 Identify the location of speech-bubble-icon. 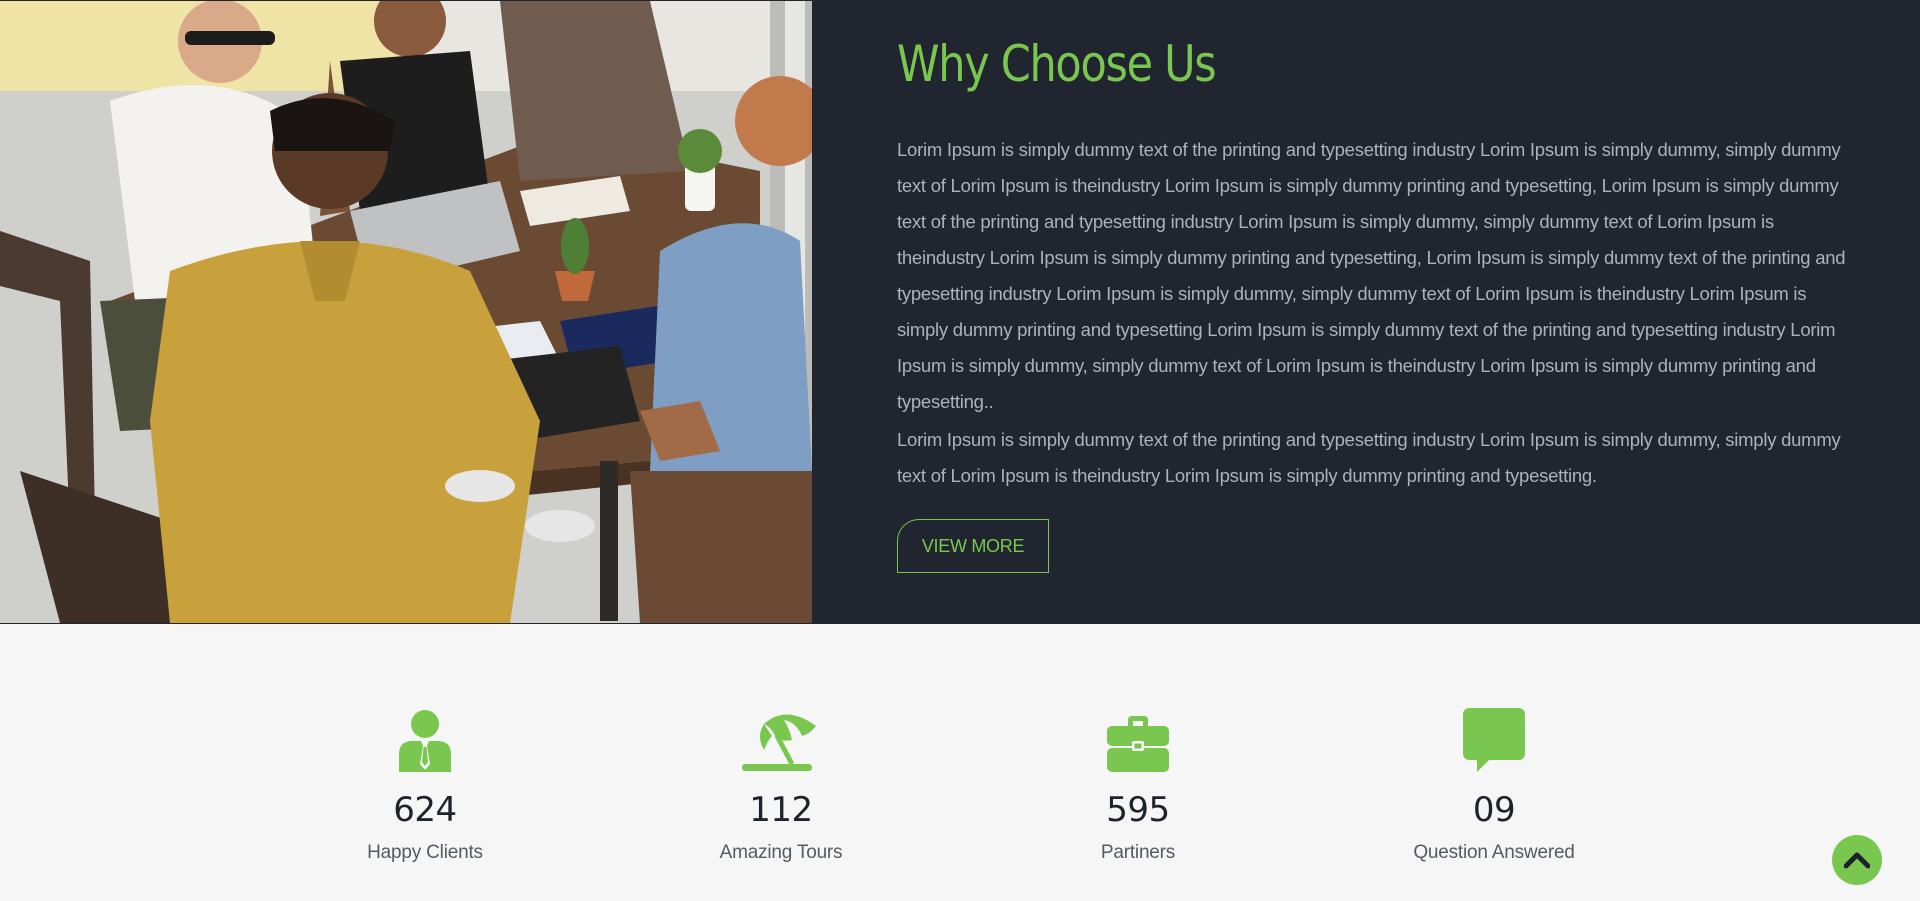
(1494, 740).